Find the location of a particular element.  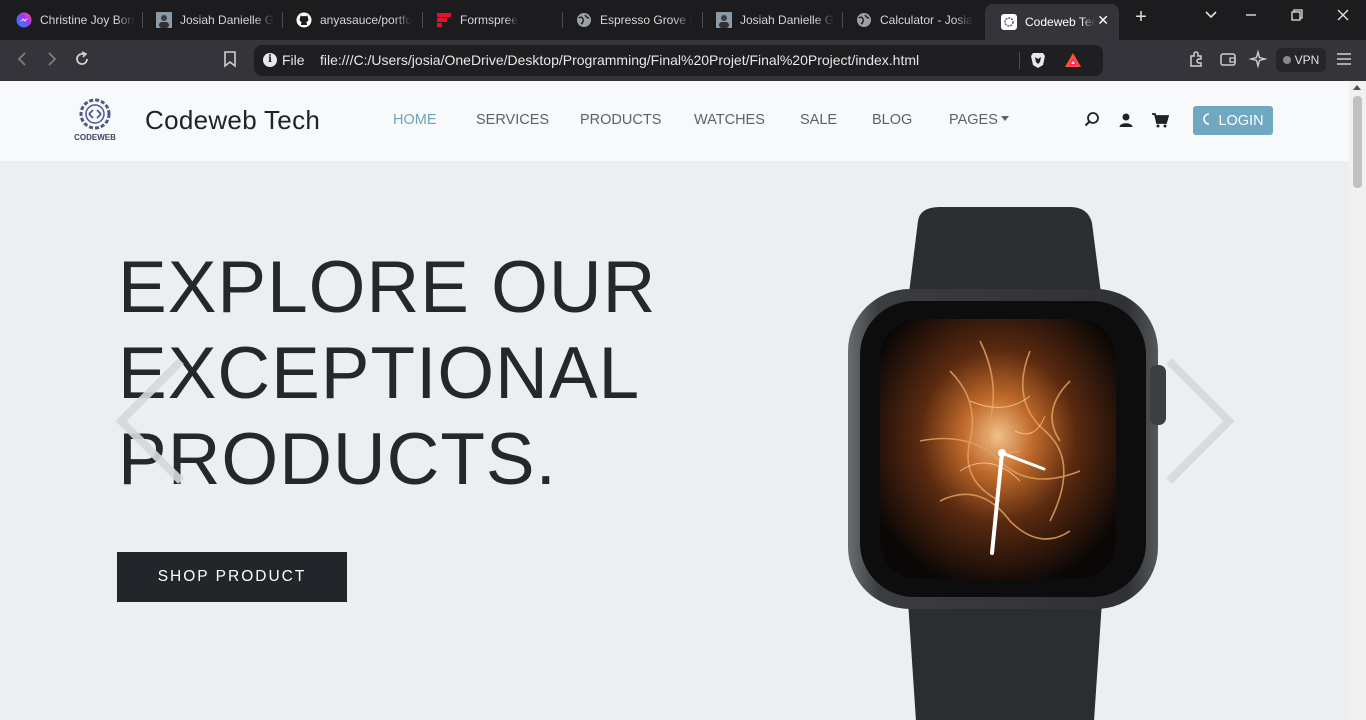

tab-title: Formspree is located at coordinates (489, 20).